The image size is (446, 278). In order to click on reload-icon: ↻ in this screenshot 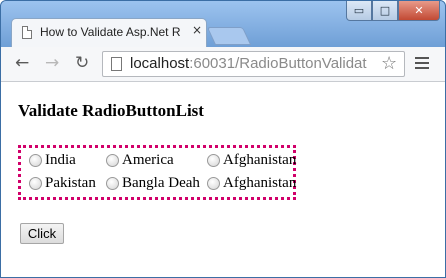, I will do `click(82, 63)`.